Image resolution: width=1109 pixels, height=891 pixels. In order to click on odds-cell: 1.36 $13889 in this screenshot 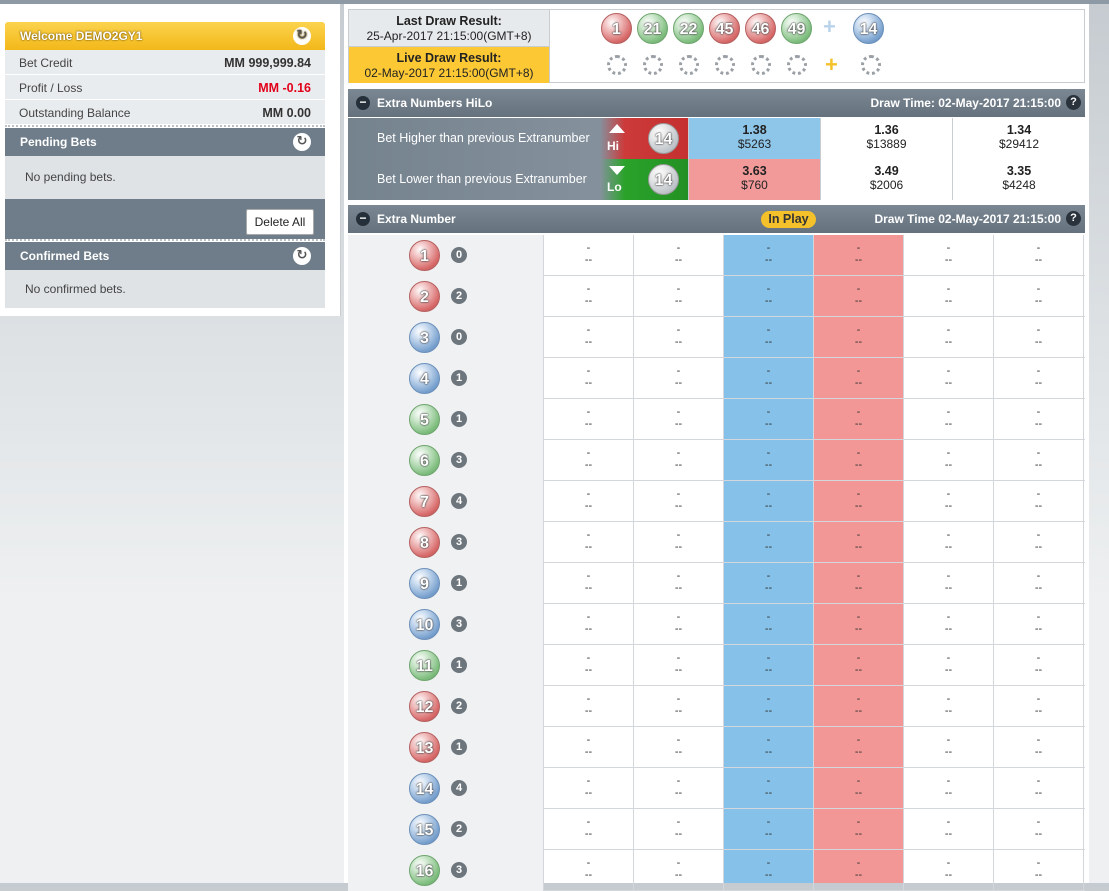, I will do `click(886, 138)`.